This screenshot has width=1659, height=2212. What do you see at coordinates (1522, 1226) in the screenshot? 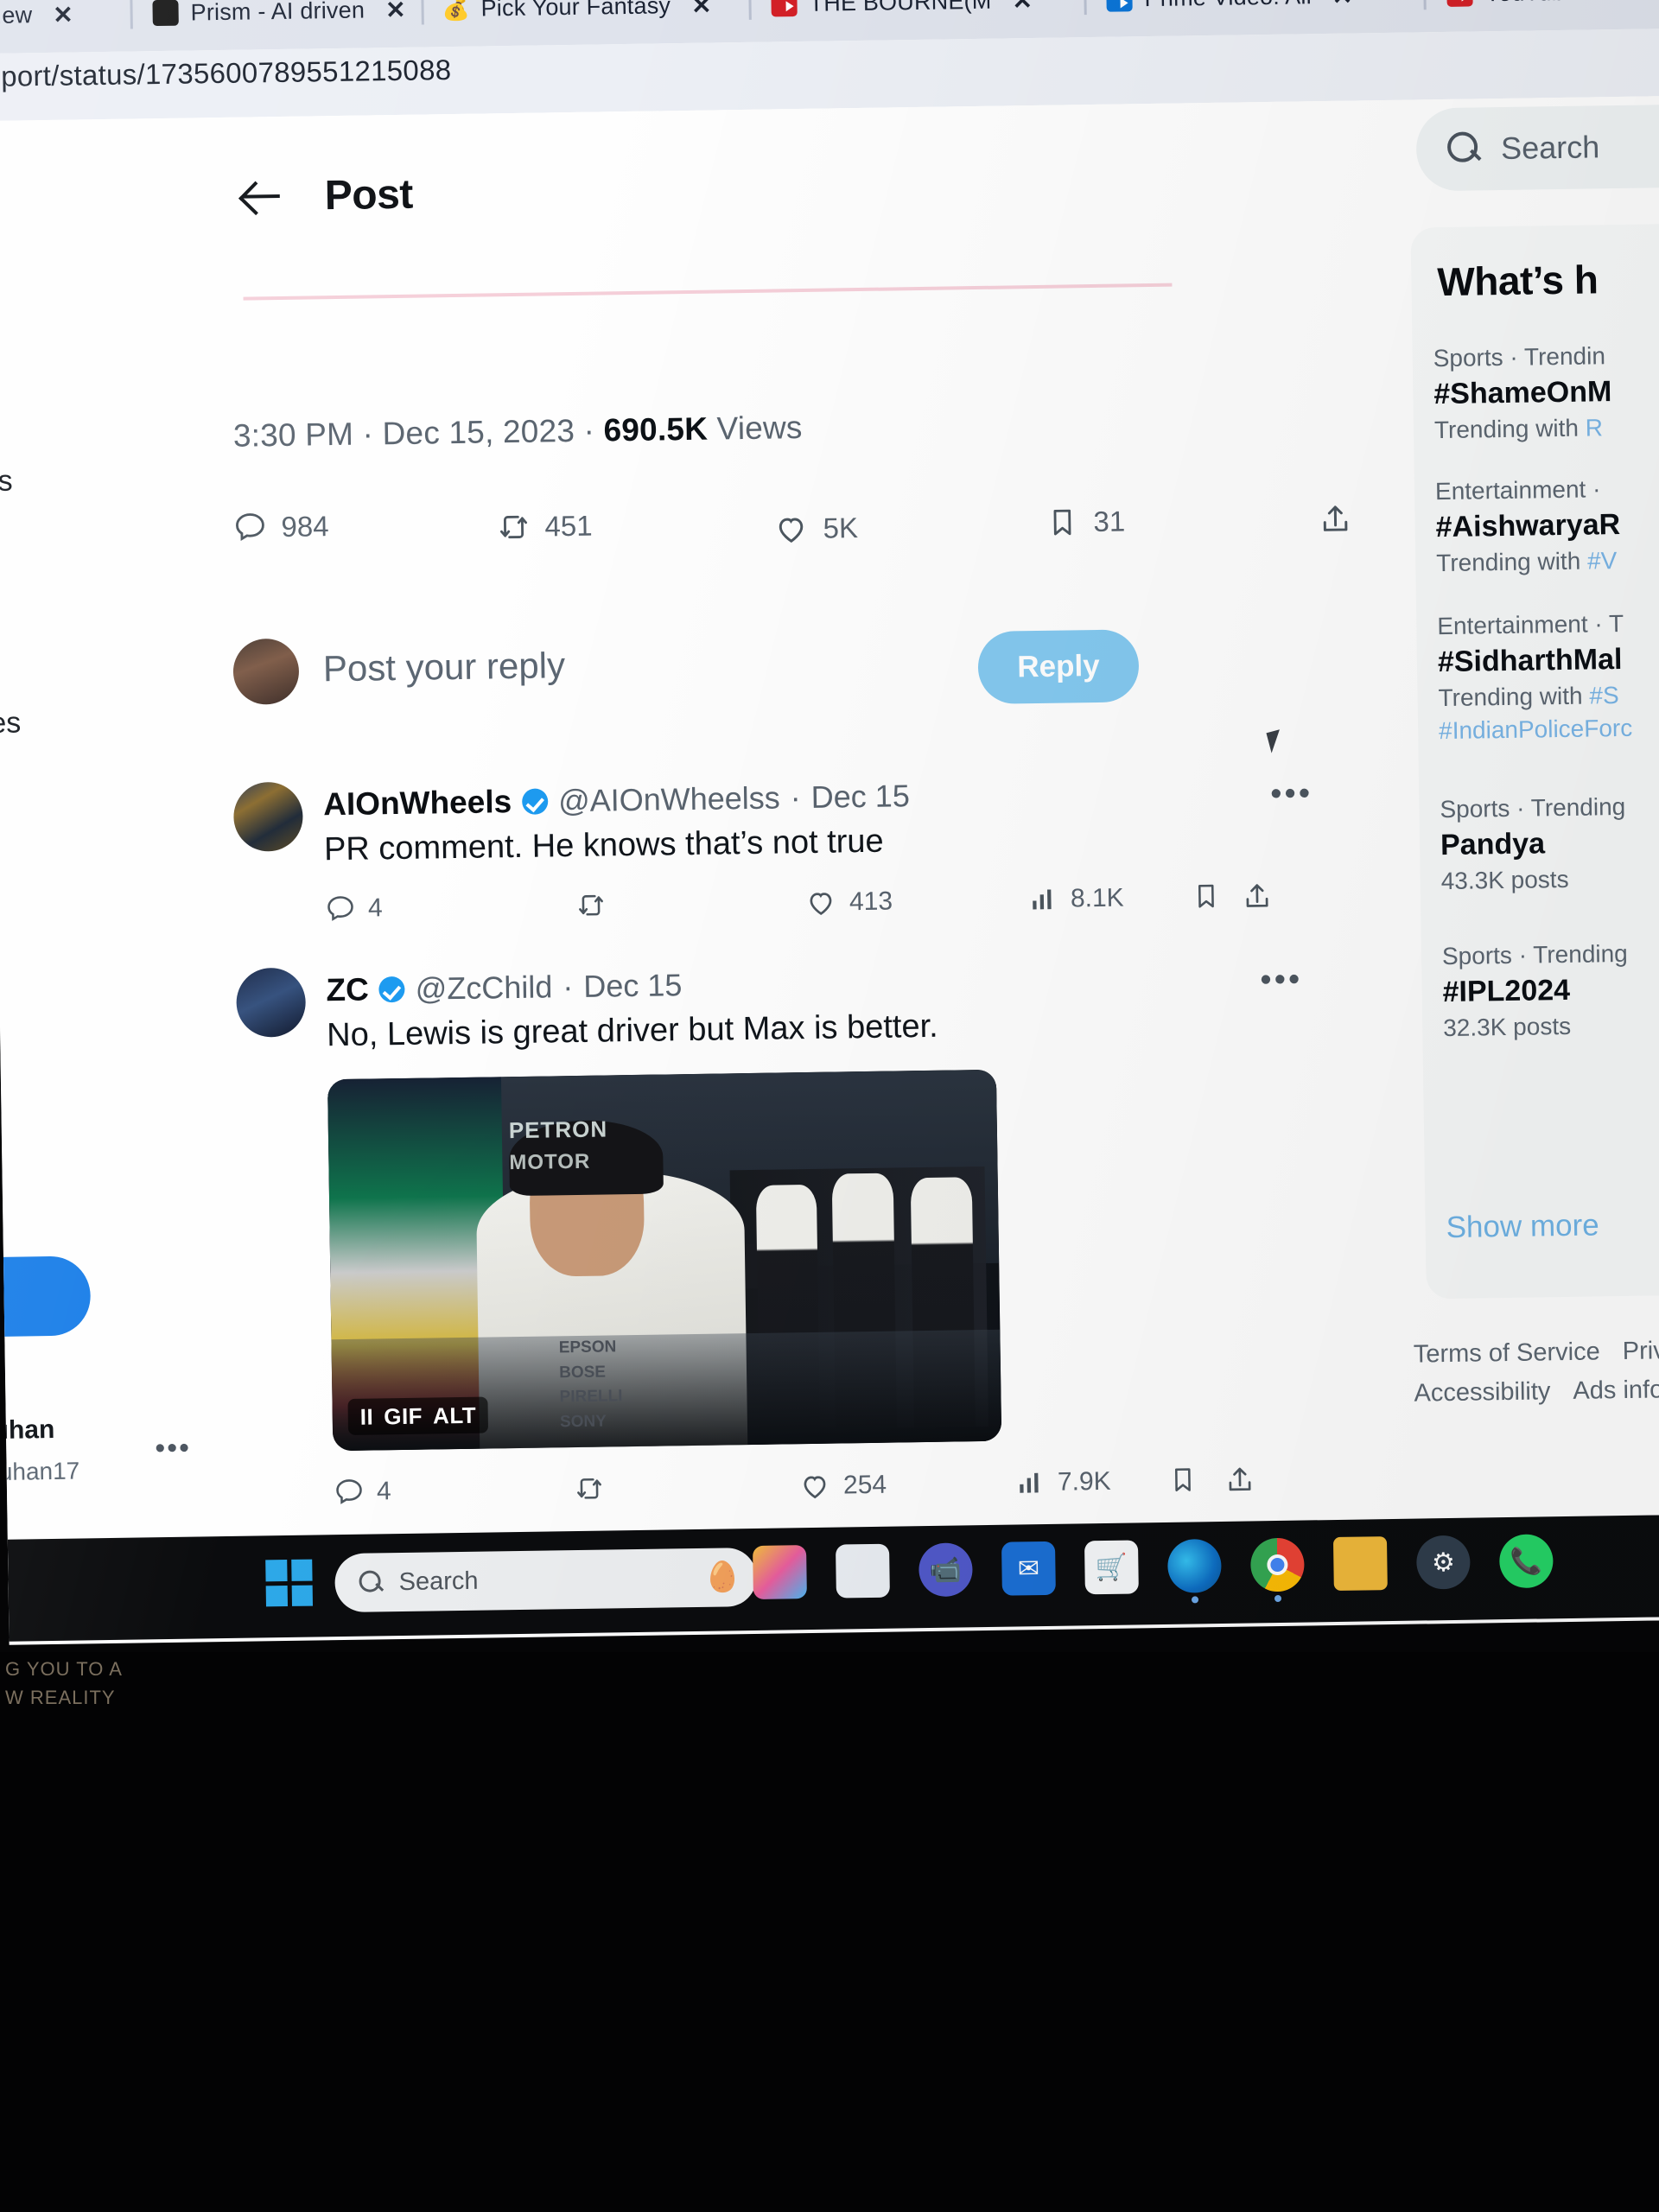
I see `show-more-link: Show more` at bounding box center [1522, 1226].